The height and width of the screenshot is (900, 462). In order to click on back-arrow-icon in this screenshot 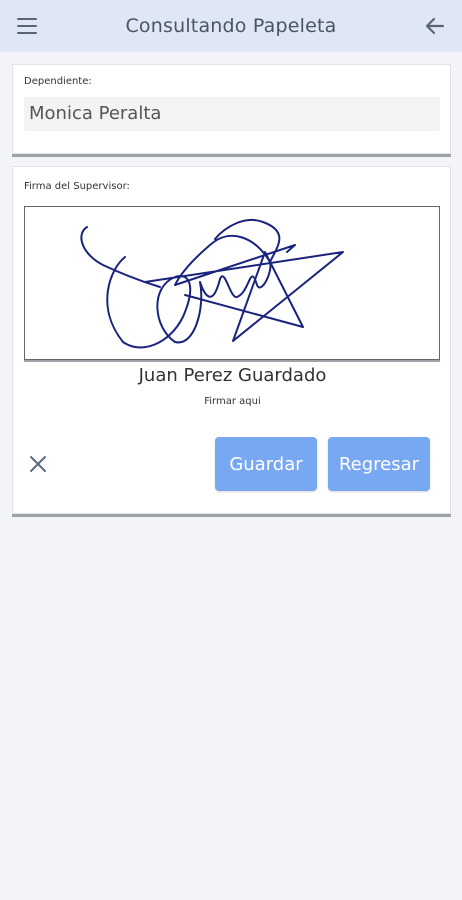, I will do `click(435, 26)`.